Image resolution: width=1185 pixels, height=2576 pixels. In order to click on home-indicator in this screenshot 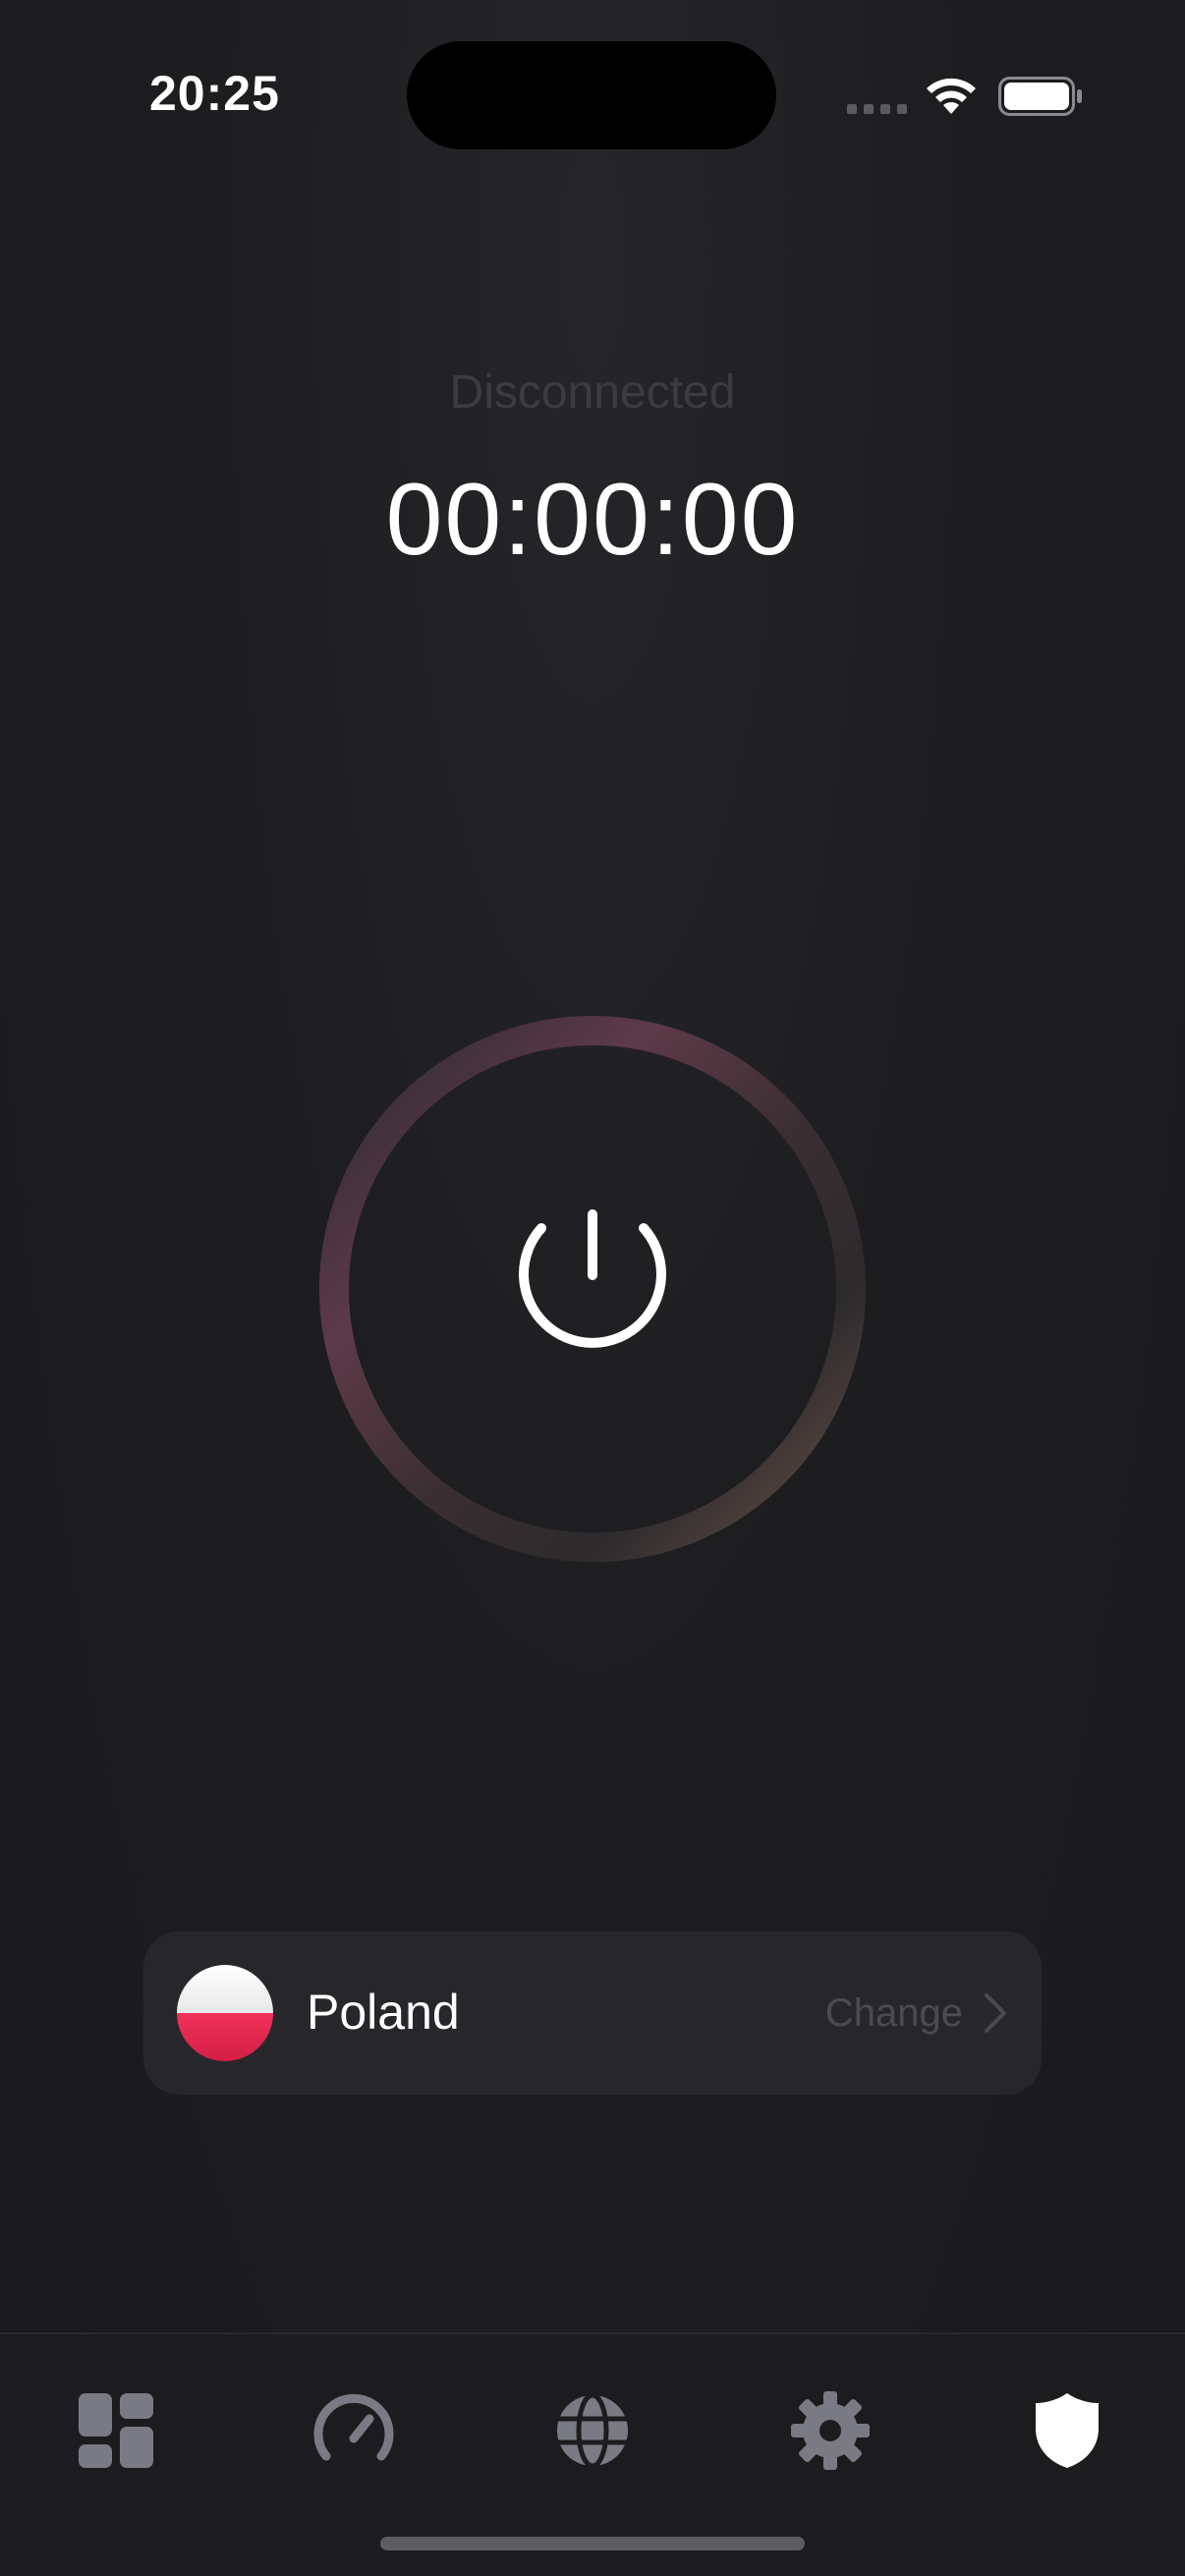, I will do `click(592, 2543)`.